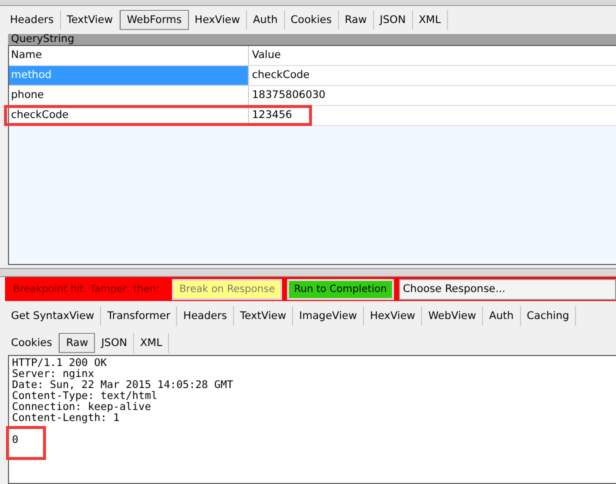 The width and height of the screenshot is (616, 484). I want to click on breakpoint-message: Breakpoint hit. Tamper, then:, so click(86, 289).